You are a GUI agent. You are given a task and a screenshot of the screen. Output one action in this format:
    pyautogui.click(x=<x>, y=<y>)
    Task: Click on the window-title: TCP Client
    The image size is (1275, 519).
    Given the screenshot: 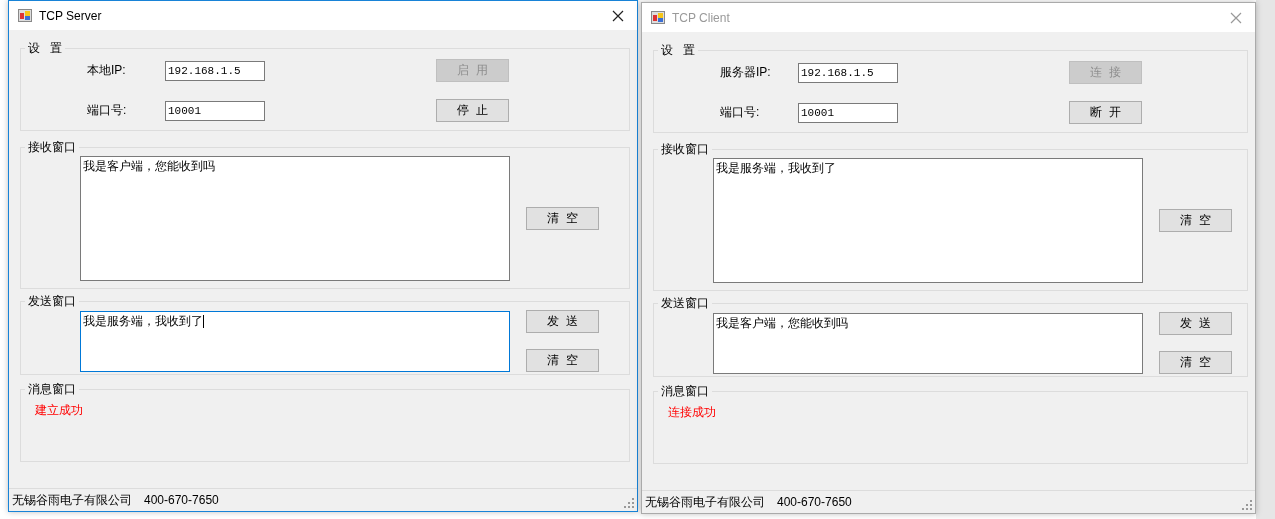 What is the action you would take?
    pyautogui.click(x=701, y=17)
    